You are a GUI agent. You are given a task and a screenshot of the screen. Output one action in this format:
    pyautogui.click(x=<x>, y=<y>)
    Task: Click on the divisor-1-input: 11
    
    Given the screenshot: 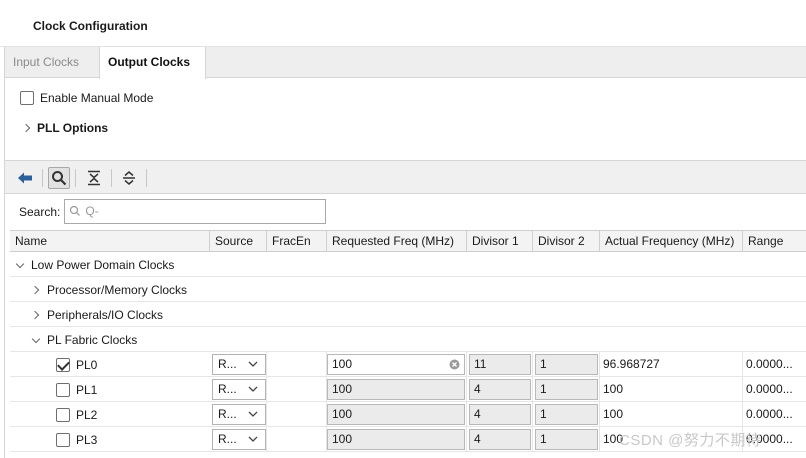 What is the action you would take?
    pyautogui.click(x=500, y=364)
    